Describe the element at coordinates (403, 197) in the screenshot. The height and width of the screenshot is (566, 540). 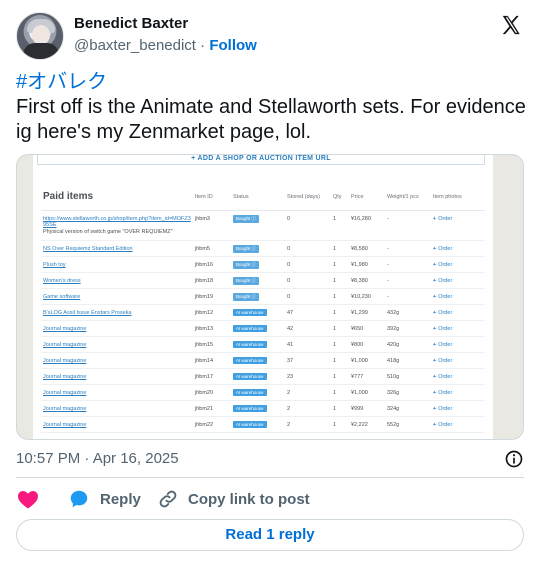
I see `col-weight: Weight/1 pcs` at that location.